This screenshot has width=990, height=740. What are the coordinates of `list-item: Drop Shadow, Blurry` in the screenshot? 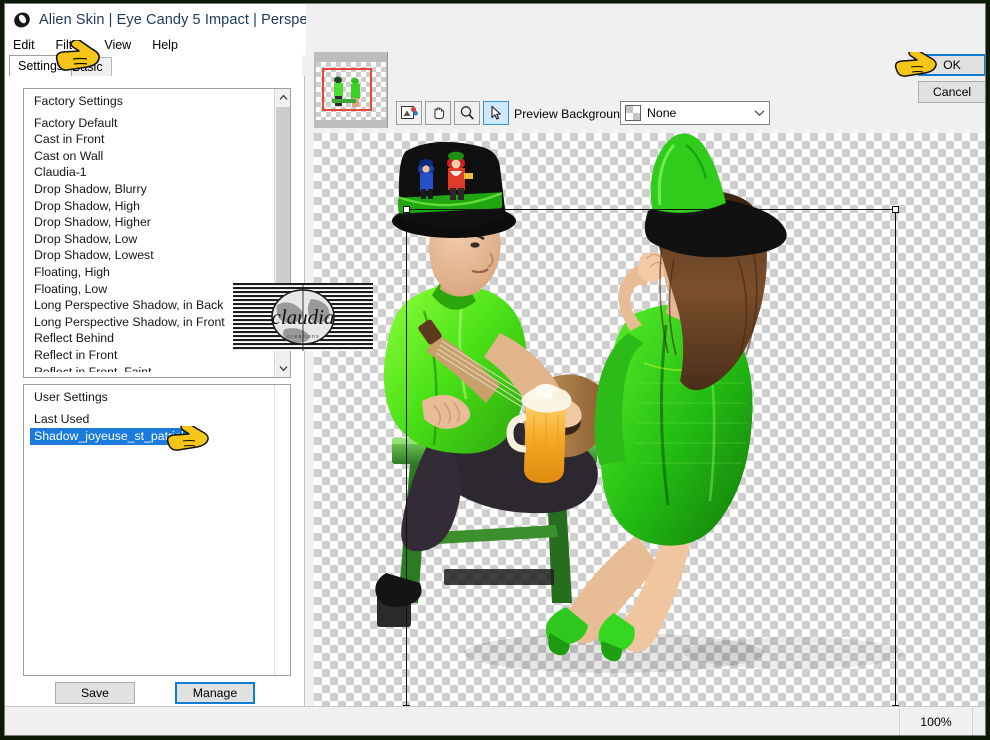 It's located at (152, 189).